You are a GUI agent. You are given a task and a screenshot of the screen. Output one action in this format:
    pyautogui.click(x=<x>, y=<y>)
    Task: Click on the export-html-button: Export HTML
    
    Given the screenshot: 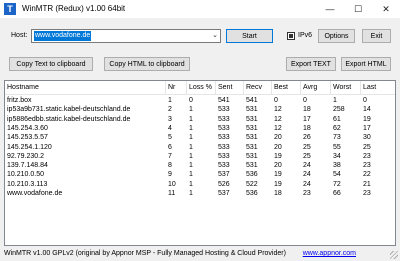 What is the action you would take?
    pyautogui.click(x=366, y=64)
    